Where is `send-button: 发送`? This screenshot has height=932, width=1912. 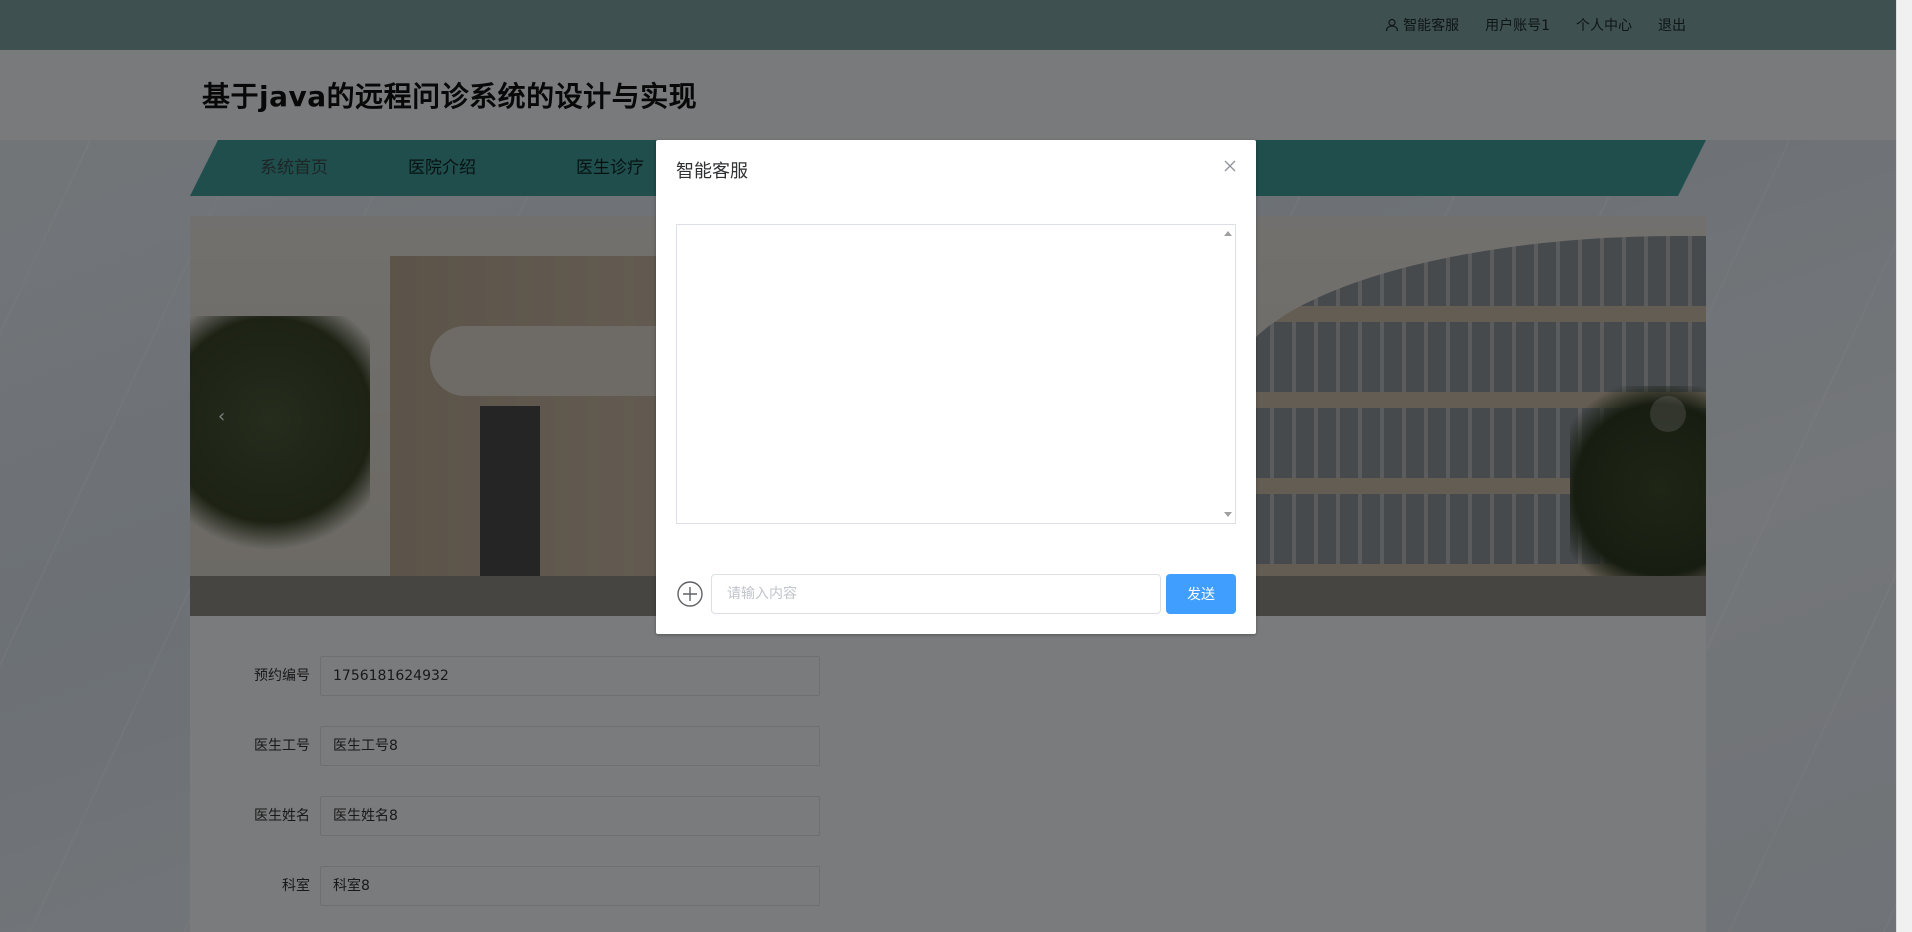 send-button: 发送 is located at coordinates (1201, 594).